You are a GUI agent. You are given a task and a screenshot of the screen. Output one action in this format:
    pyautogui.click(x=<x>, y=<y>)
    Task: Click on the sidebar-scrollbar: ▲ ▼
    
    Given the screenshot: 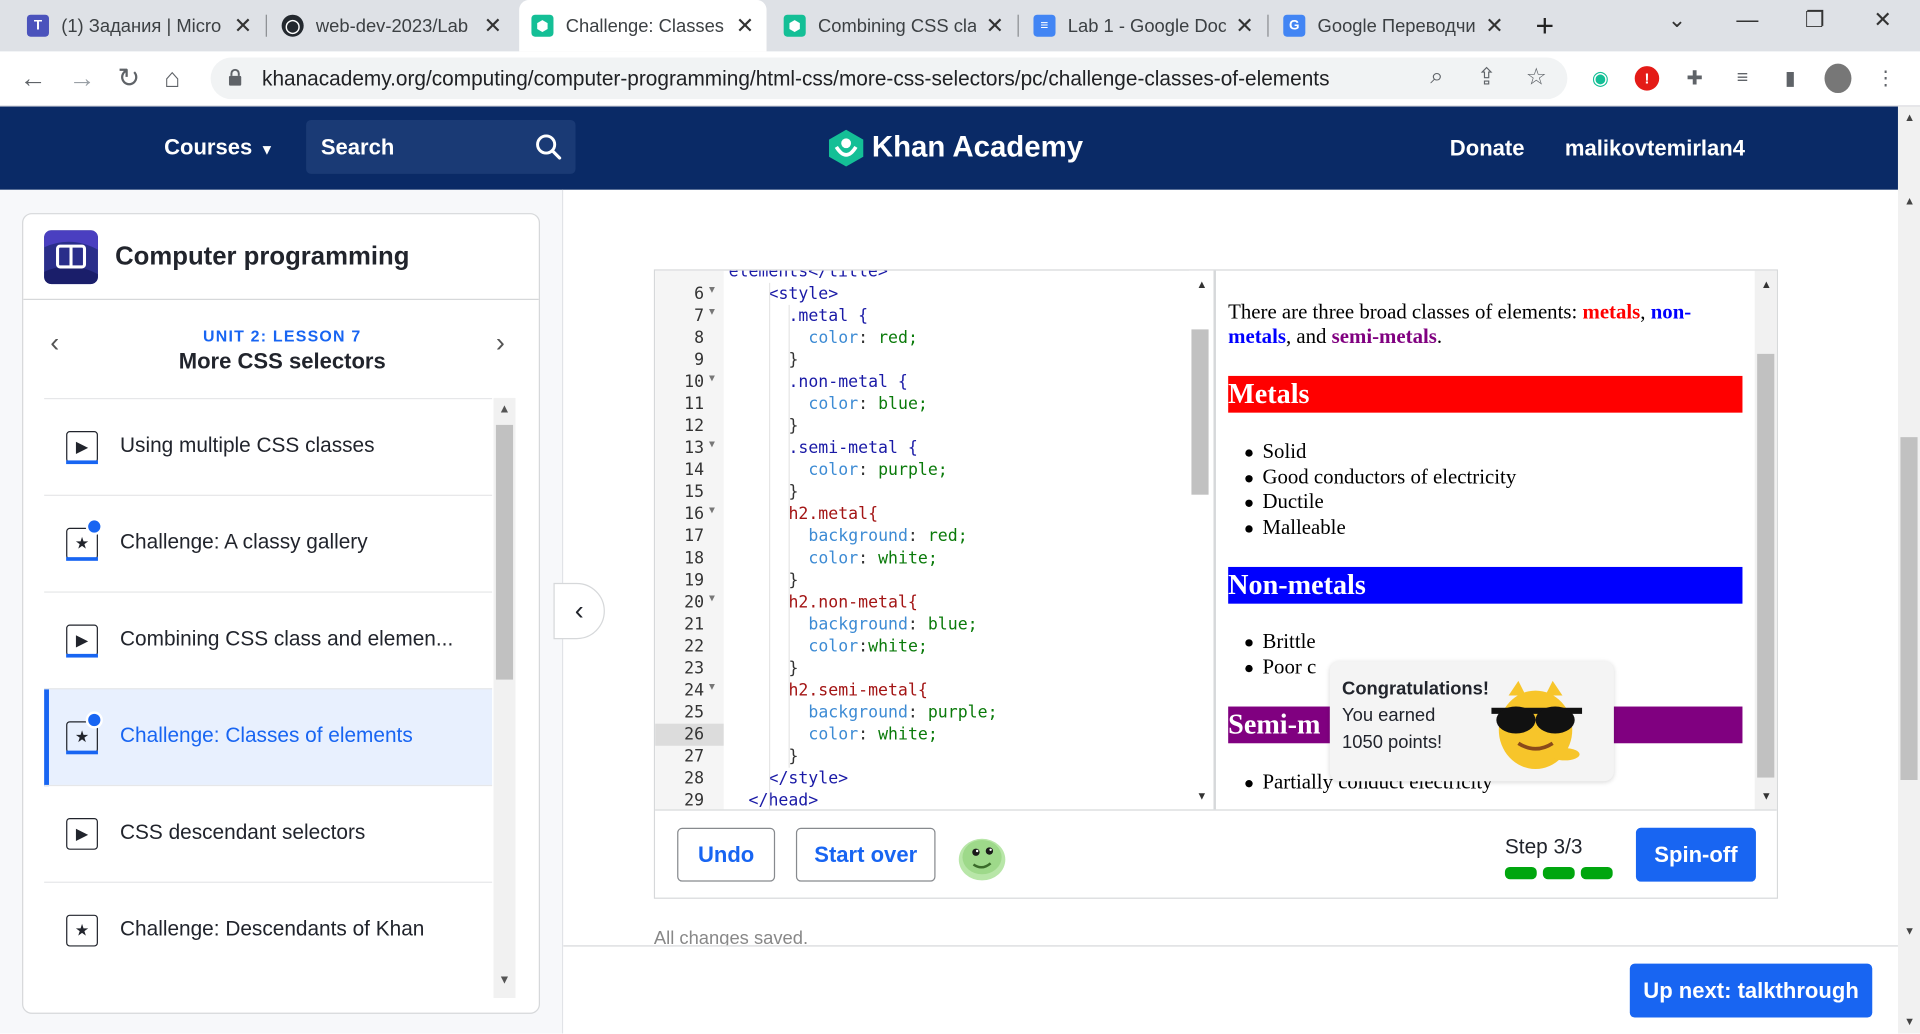 What is the action you would take?
    pyautogui.click(x=504, y=697)
    